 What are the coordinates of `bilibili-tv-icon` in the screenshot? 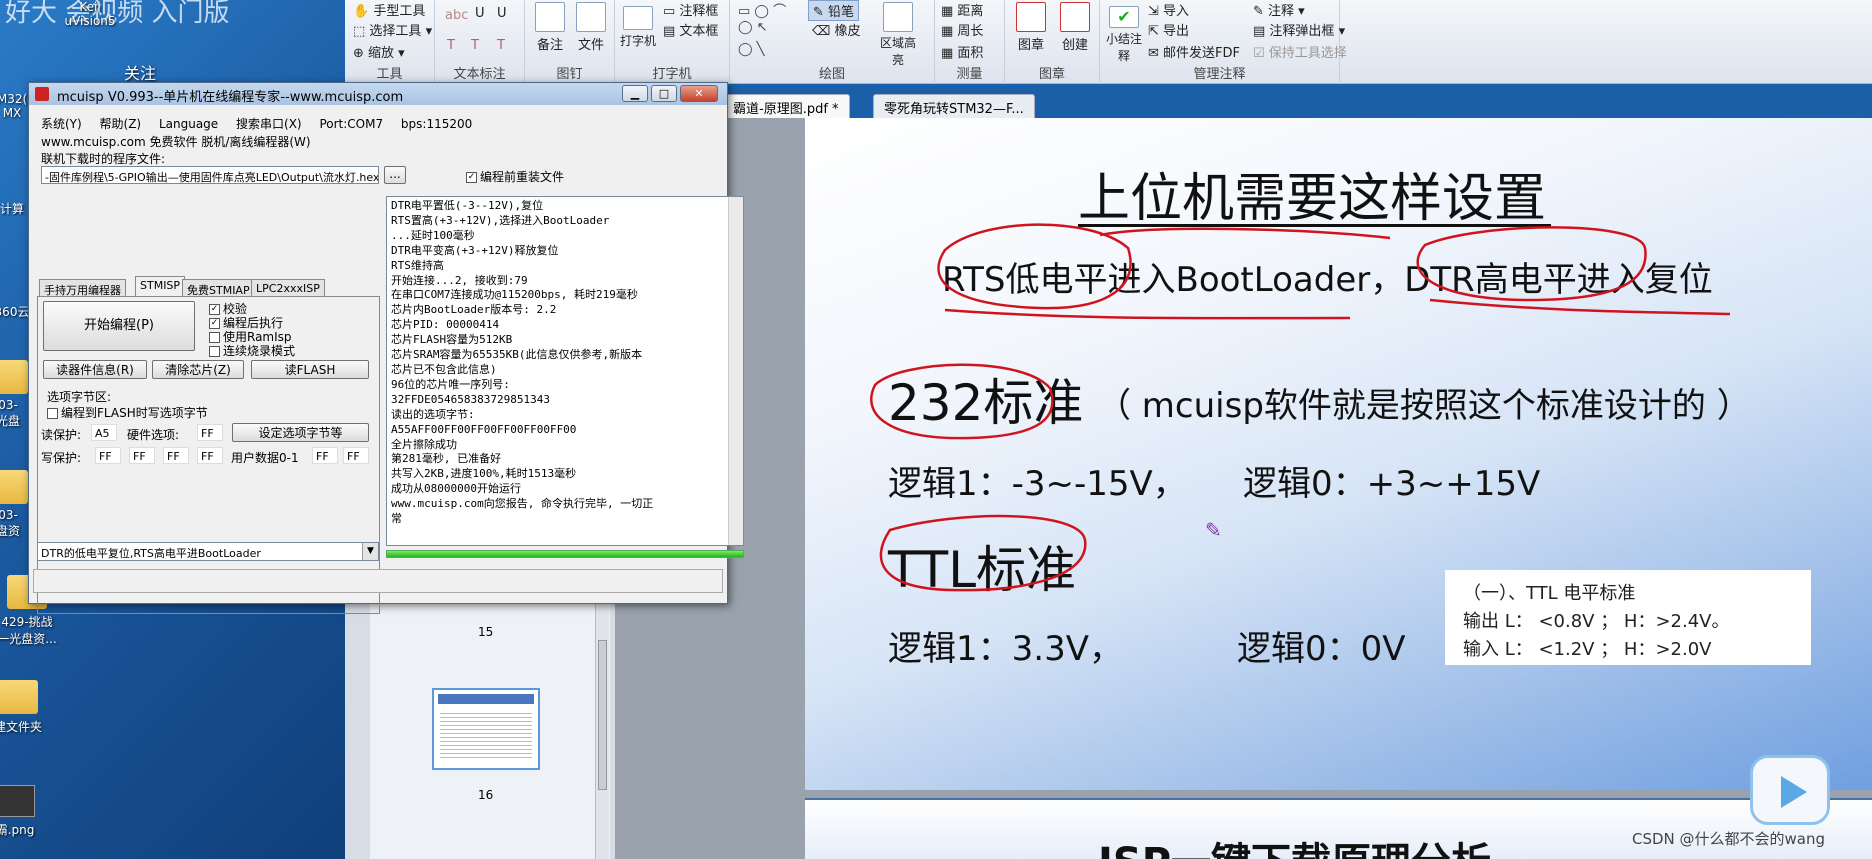 It's located at (1790, 790).